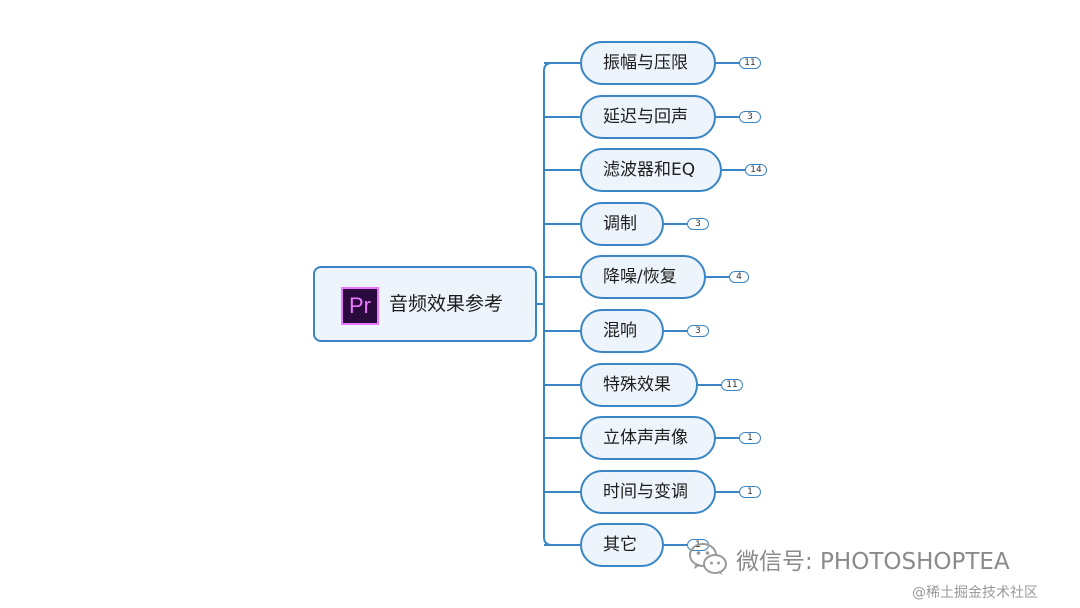  I want to click on site-credit: @稀土掘金技术社区, so click(975, 593).